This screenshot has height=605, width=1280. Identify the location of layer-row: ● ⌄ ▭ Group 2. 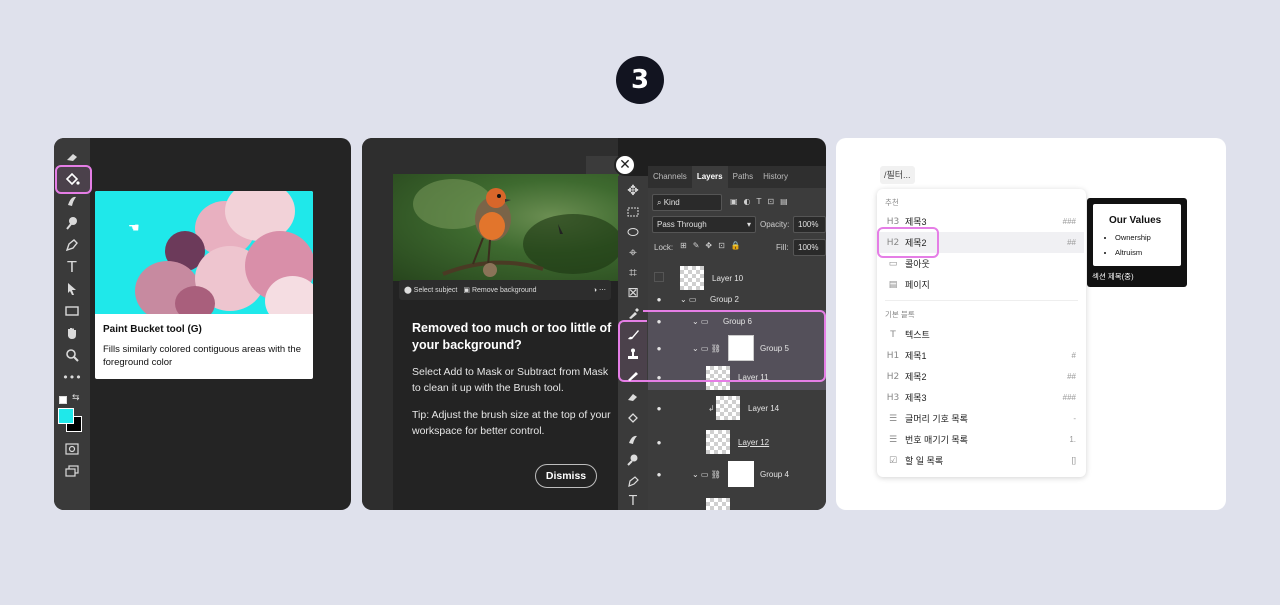
(737, 299).